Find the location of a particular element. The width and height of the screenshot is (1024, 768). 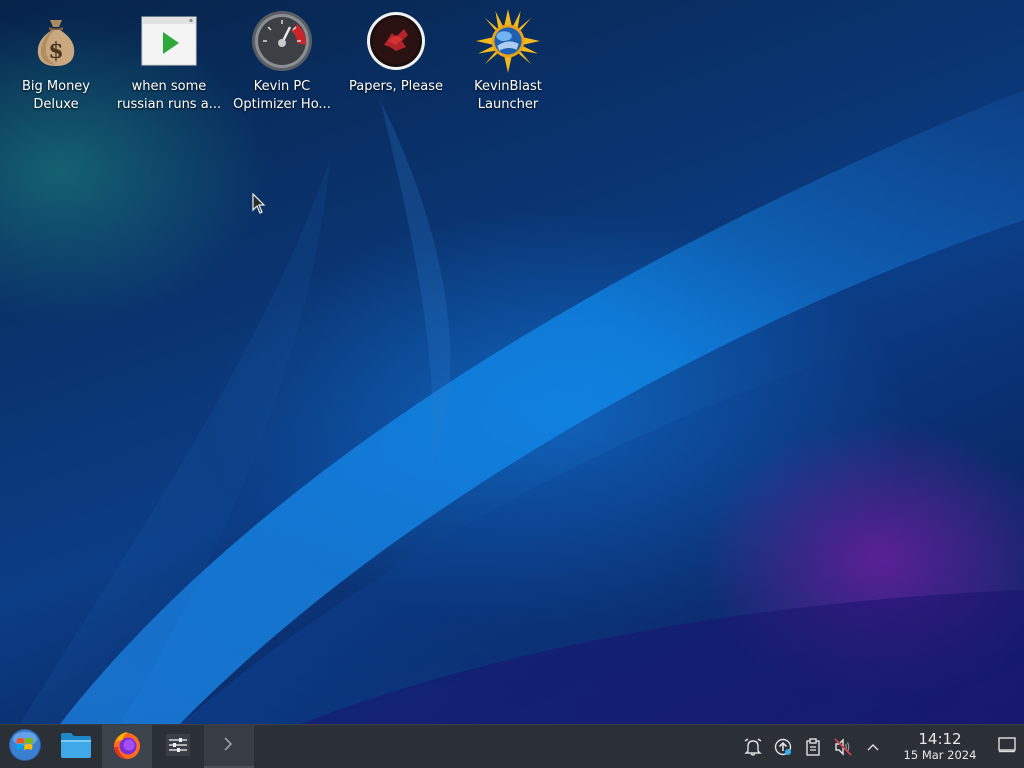

settings-sliders-icon is located at coordinates (178, 747).